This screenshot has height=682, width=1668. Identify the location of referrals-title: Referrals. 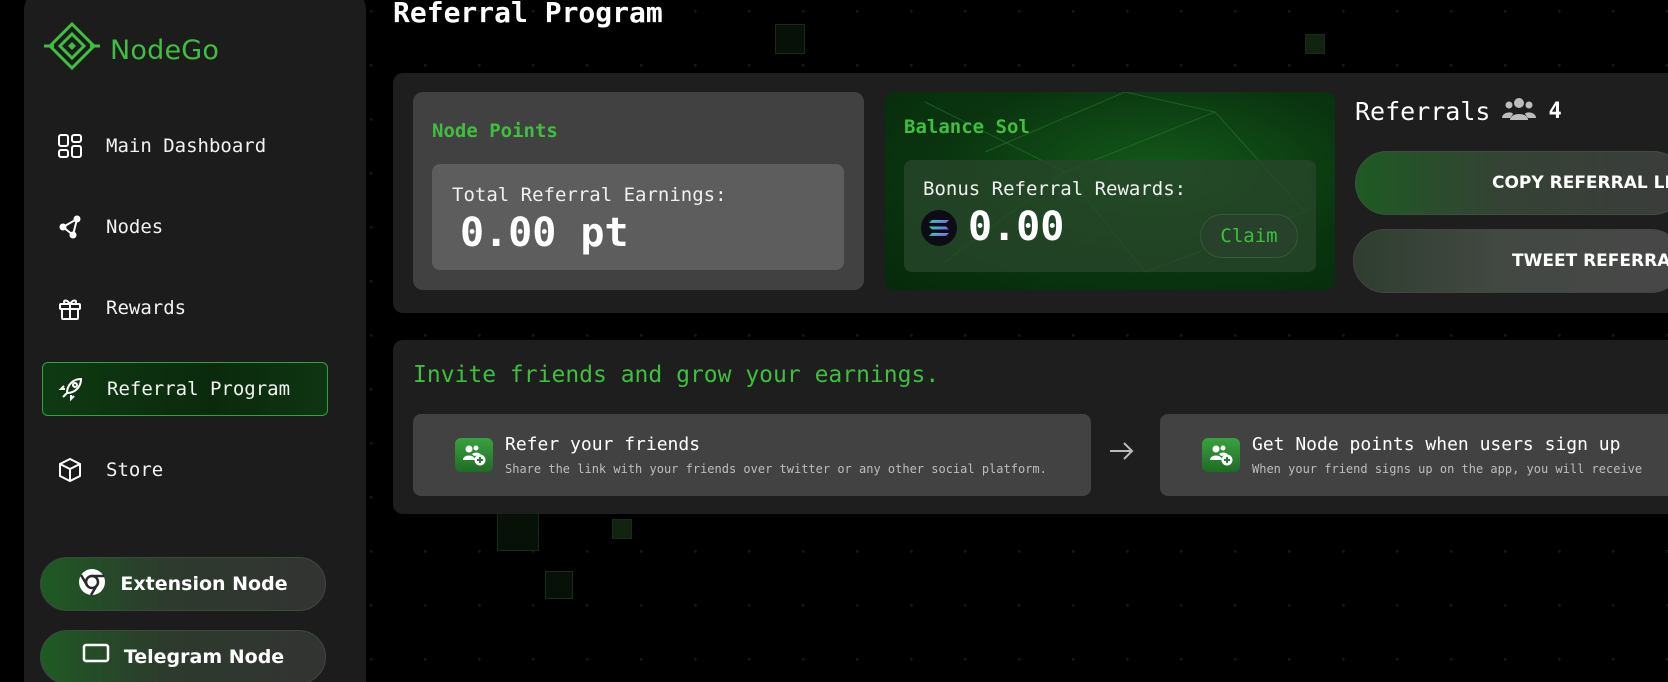
(1423, 111).